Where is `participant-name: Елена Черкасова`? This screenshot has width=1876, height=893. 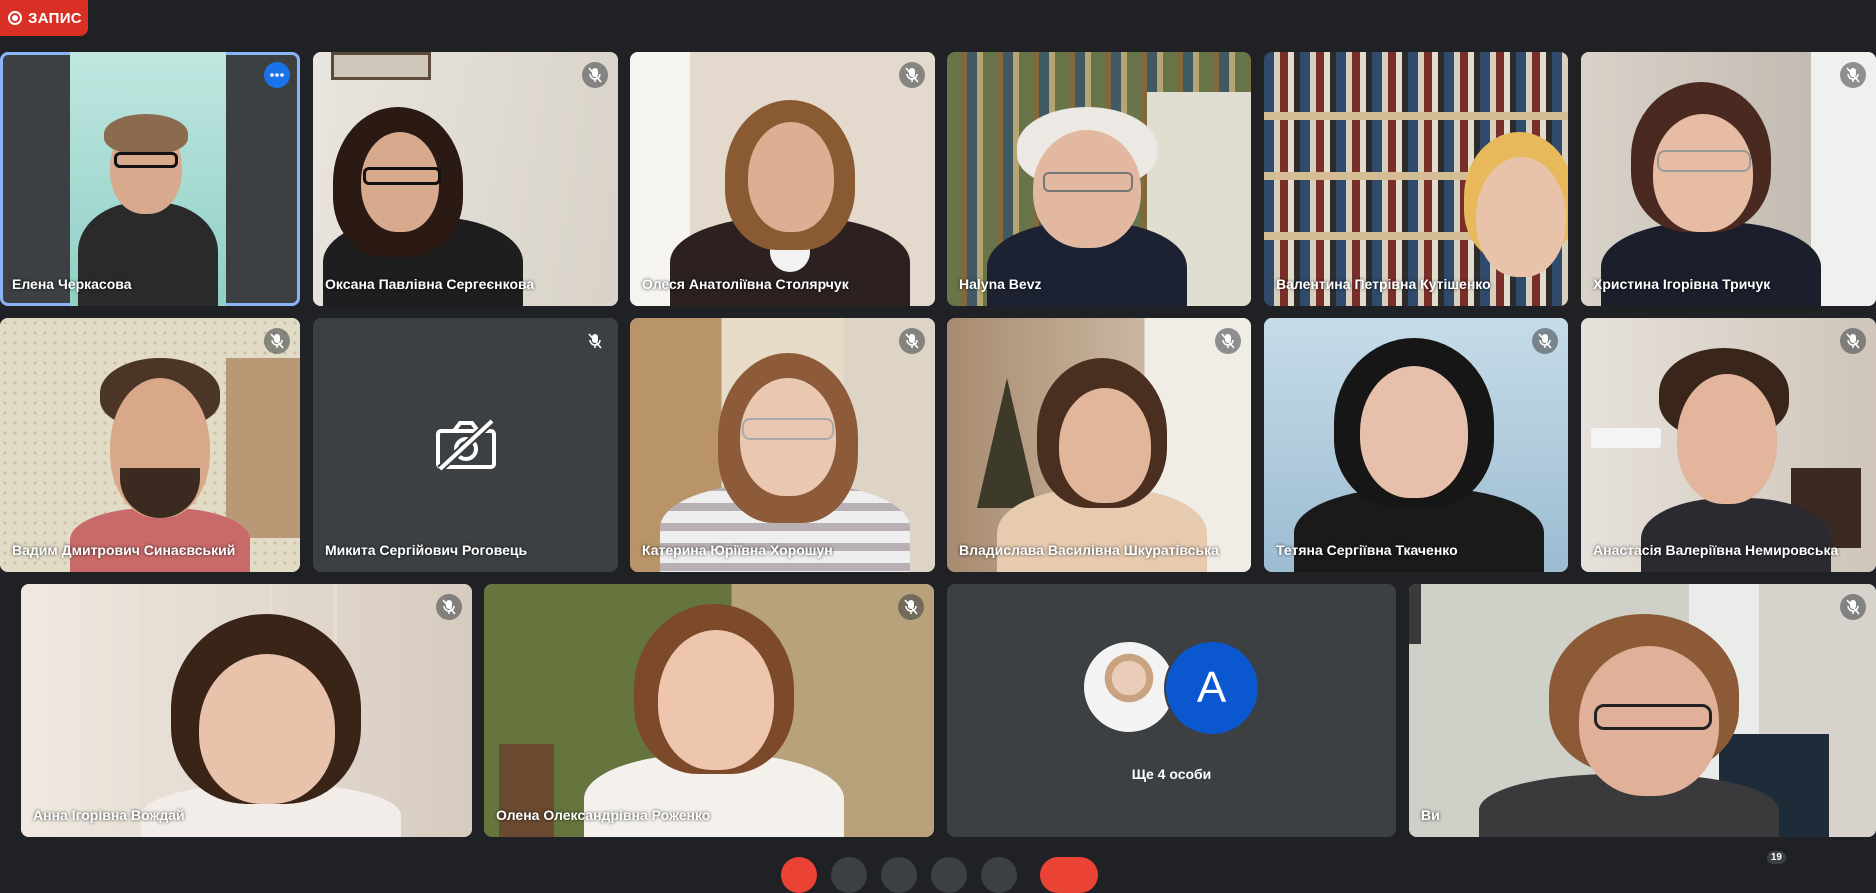
participant-name: Елена Черкасова is located at coordinates (72, 284).